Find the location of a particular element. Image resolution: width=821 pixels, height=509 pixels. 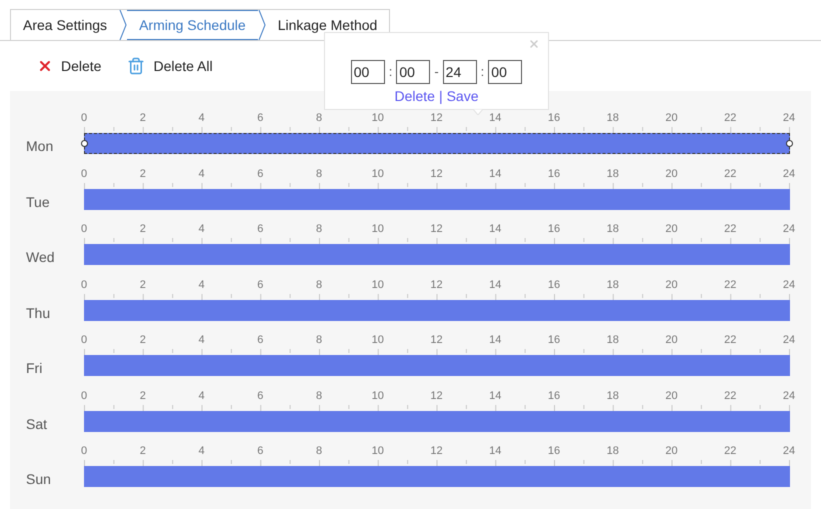

day-label: Wed is located at coordinates (40, 257).